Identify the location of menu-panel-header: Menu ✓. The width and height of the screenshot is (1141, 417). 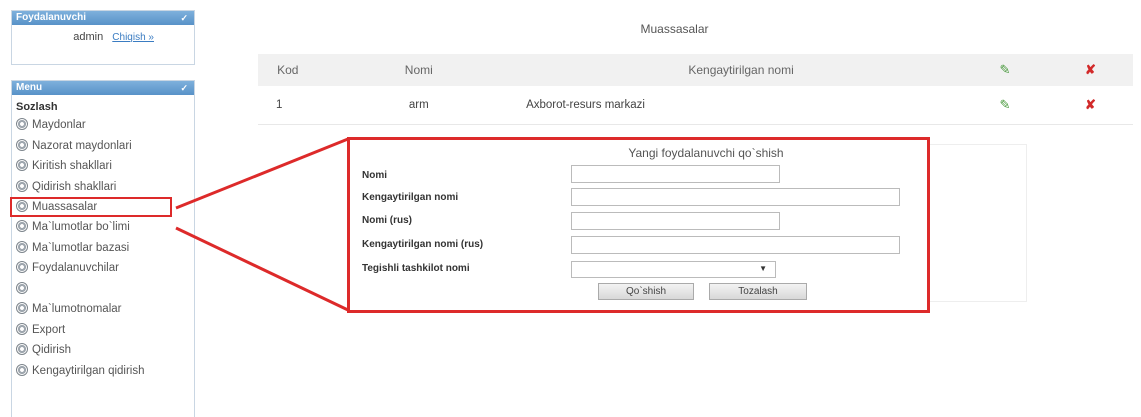
(103, 88).